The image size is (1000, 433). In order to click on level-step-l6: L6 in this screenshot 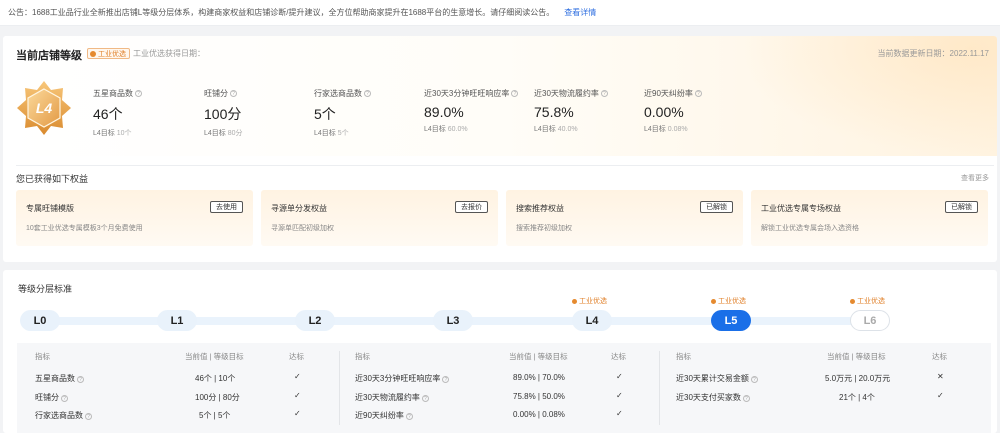, I will do `click(870, 320)`.